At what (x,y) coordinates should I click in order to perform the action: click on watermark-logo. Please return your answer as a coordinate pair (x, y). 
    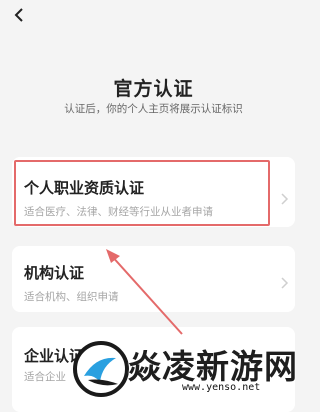
    Looking at the image, I should click on (101, 369).